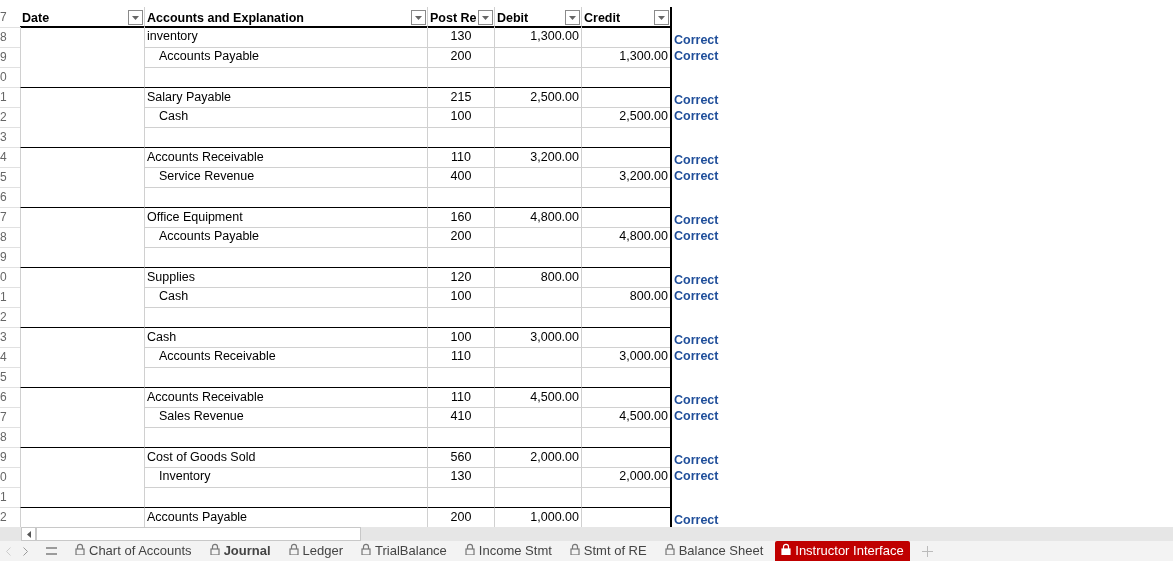  What do you see at coordinates (627, 177) in the screenshot?
I see `credit-amount: 3,200.00` at bounding box center [627, 177].